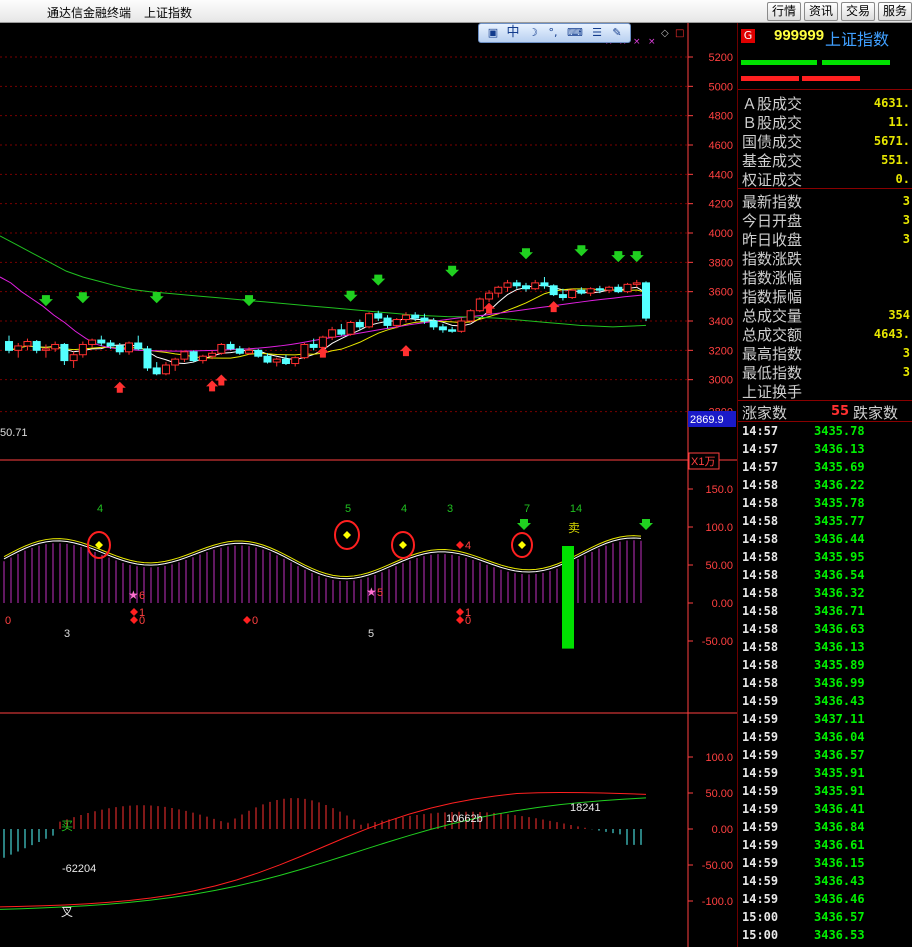  What do you see at coordinates (827, 559) in the screenshot?
I see `tick-row: 14:58 3435.95` at bounding box center [827, 559].